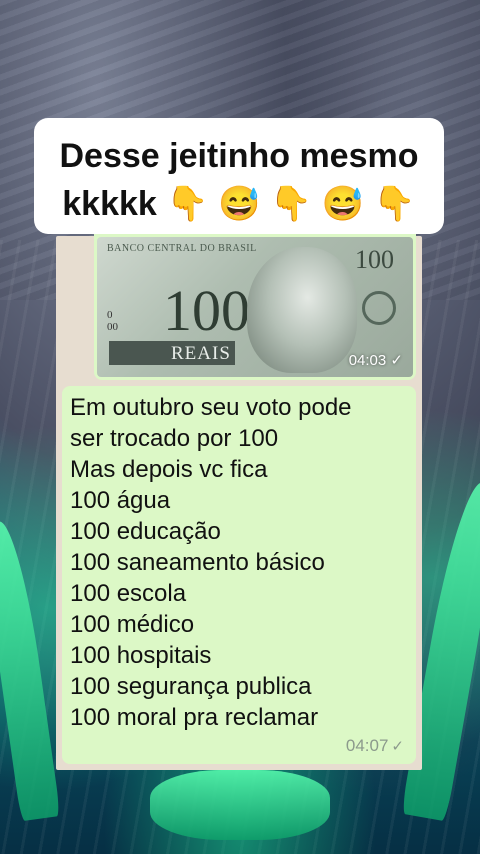  I want to click on message-line: 100 saneamento básico, so click(197, 562).